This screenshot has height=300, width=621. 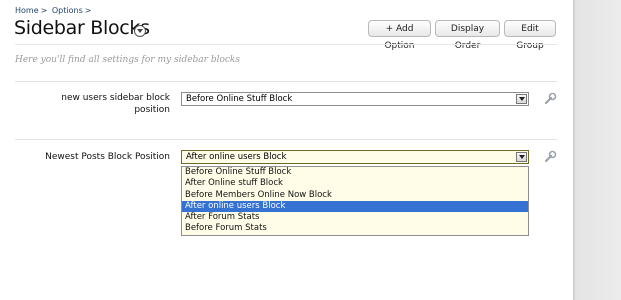 What do you see at coordinates (530, 35) in the screenshot?
I see `edit-group-button: Edit Group` at bounding box center [530, 35].